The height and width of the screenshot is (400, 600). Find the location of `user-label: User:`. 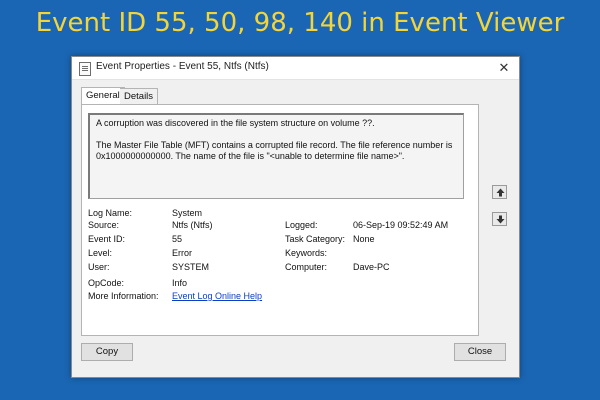

user-label: User: is located at coordinates (99, 267).